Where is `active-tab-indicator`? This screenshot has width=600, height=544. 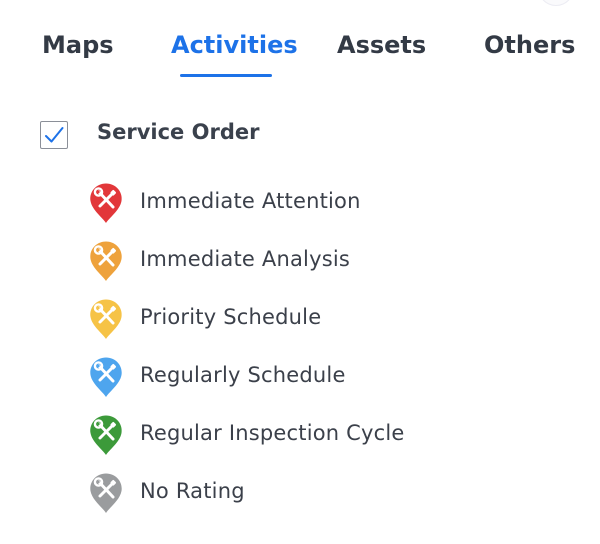
active-tab-indicator is located at coordinates (226, 75).